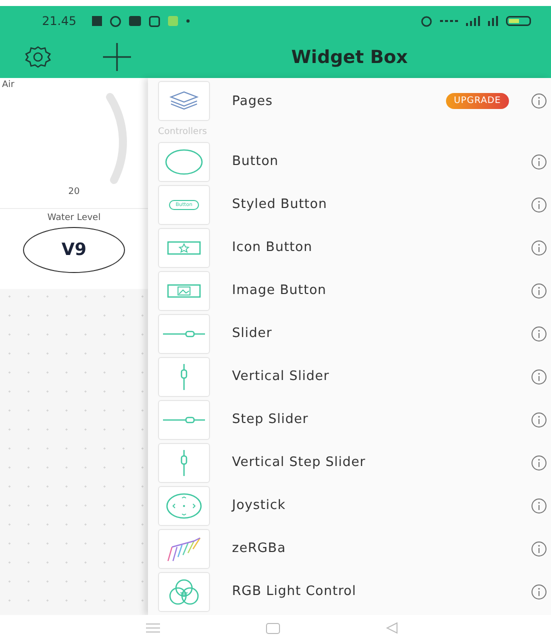  Describe the element at coordinates (349, 505) in the screenshot. I see `widget-item: Joystick` at that location.